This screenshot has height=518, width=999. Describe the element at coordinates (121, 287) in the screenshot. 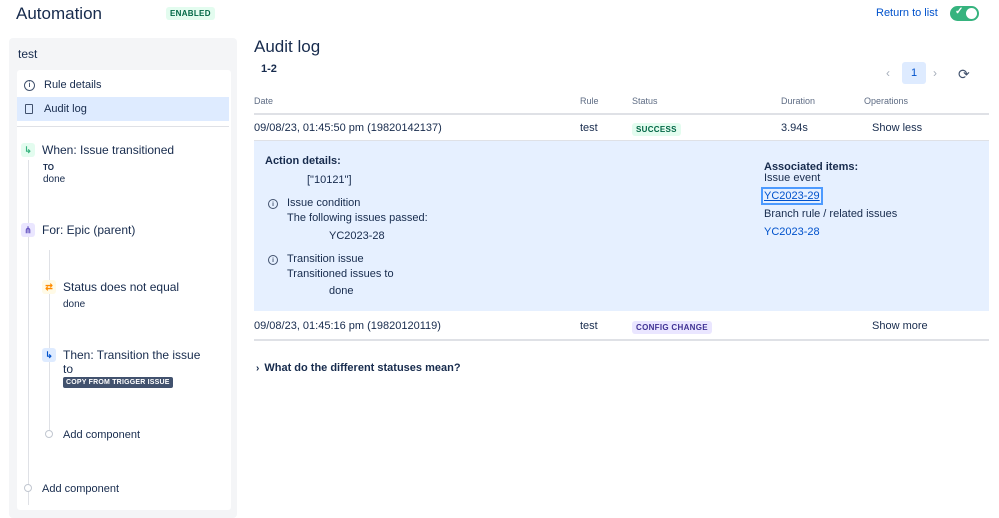

I see `condition-title: Status does not equal` at that location.